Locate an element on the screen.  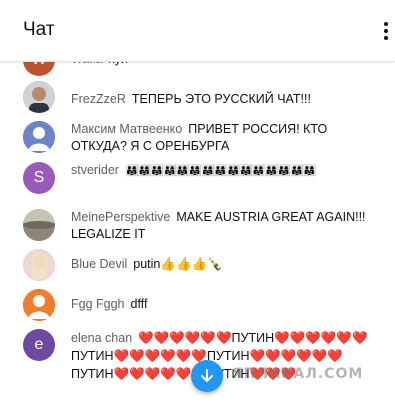
avatar: S is located at coordinates (39, 178).